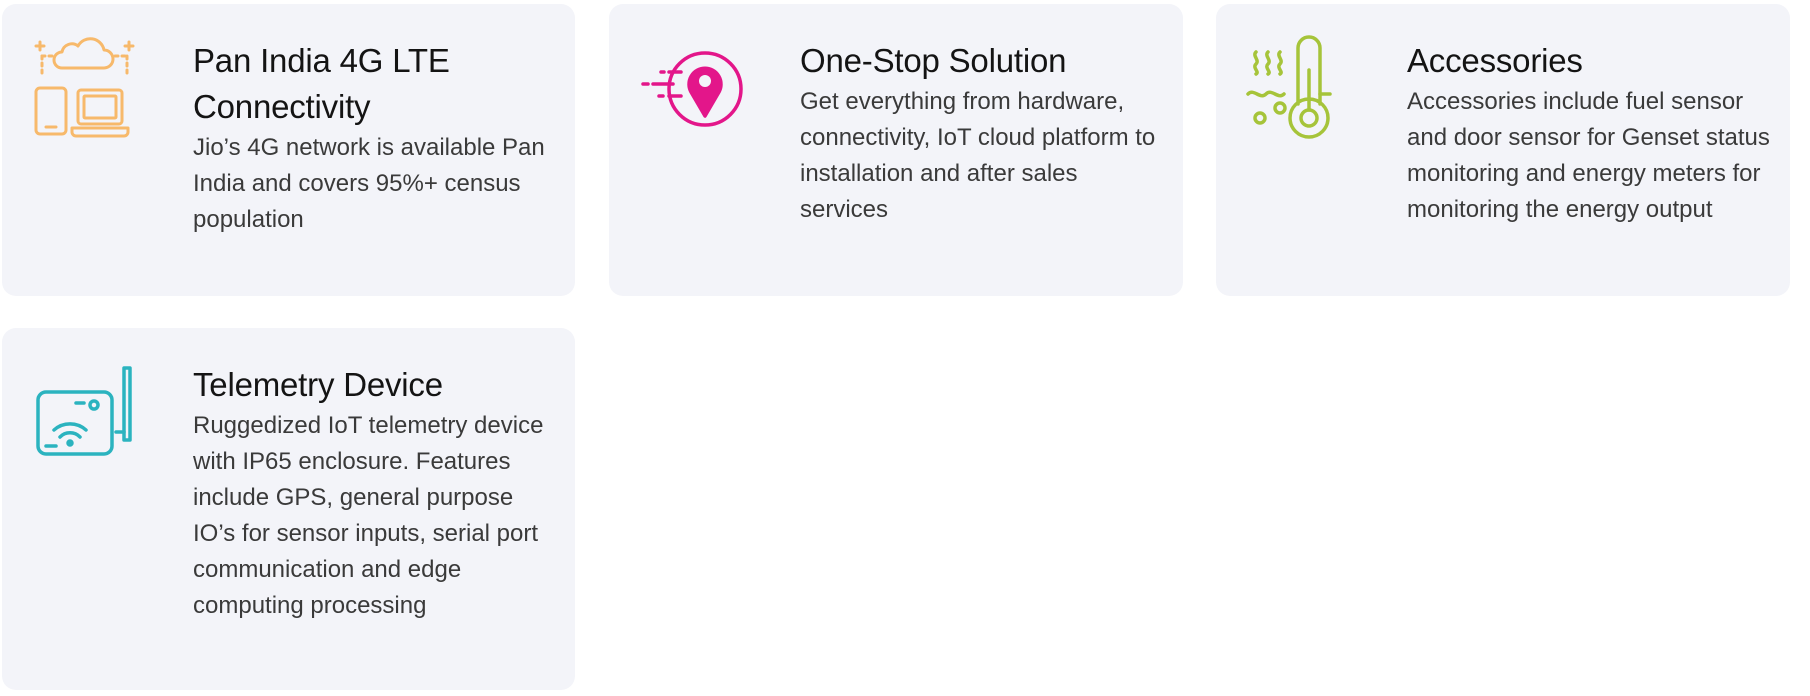  Describe the element at coordinates (691, 89) in the screenshot. I see `location-pin-icon` at that location.